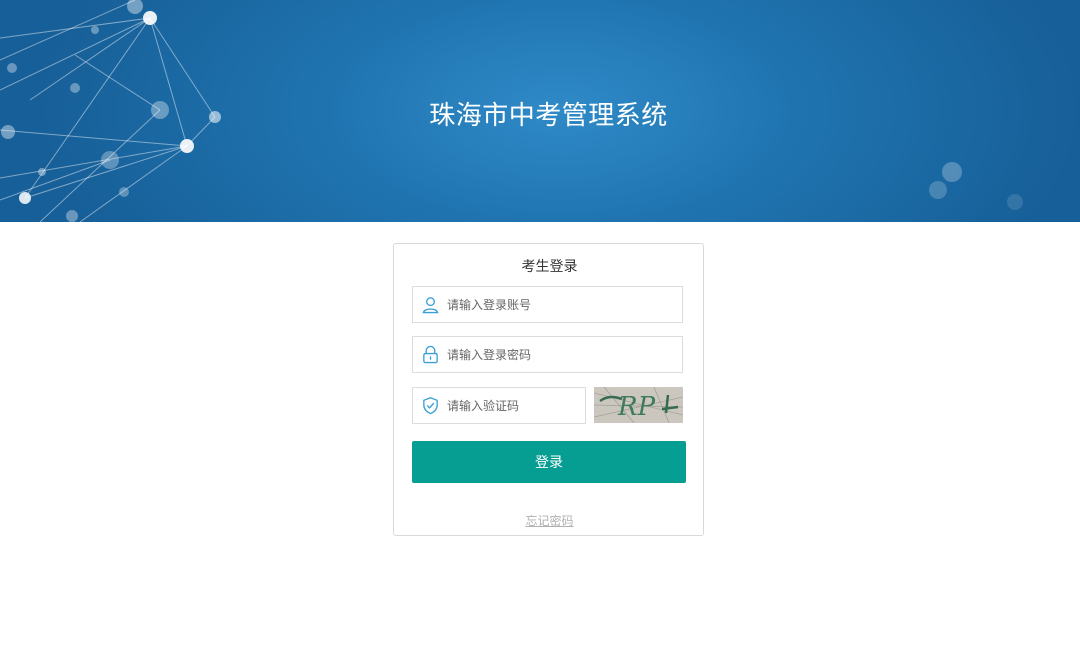 The image size is (1080, 669). What do you see at coordinates (430, 354) in the screenshot?
I see `lock-icon` at bounding box center [430, 354].